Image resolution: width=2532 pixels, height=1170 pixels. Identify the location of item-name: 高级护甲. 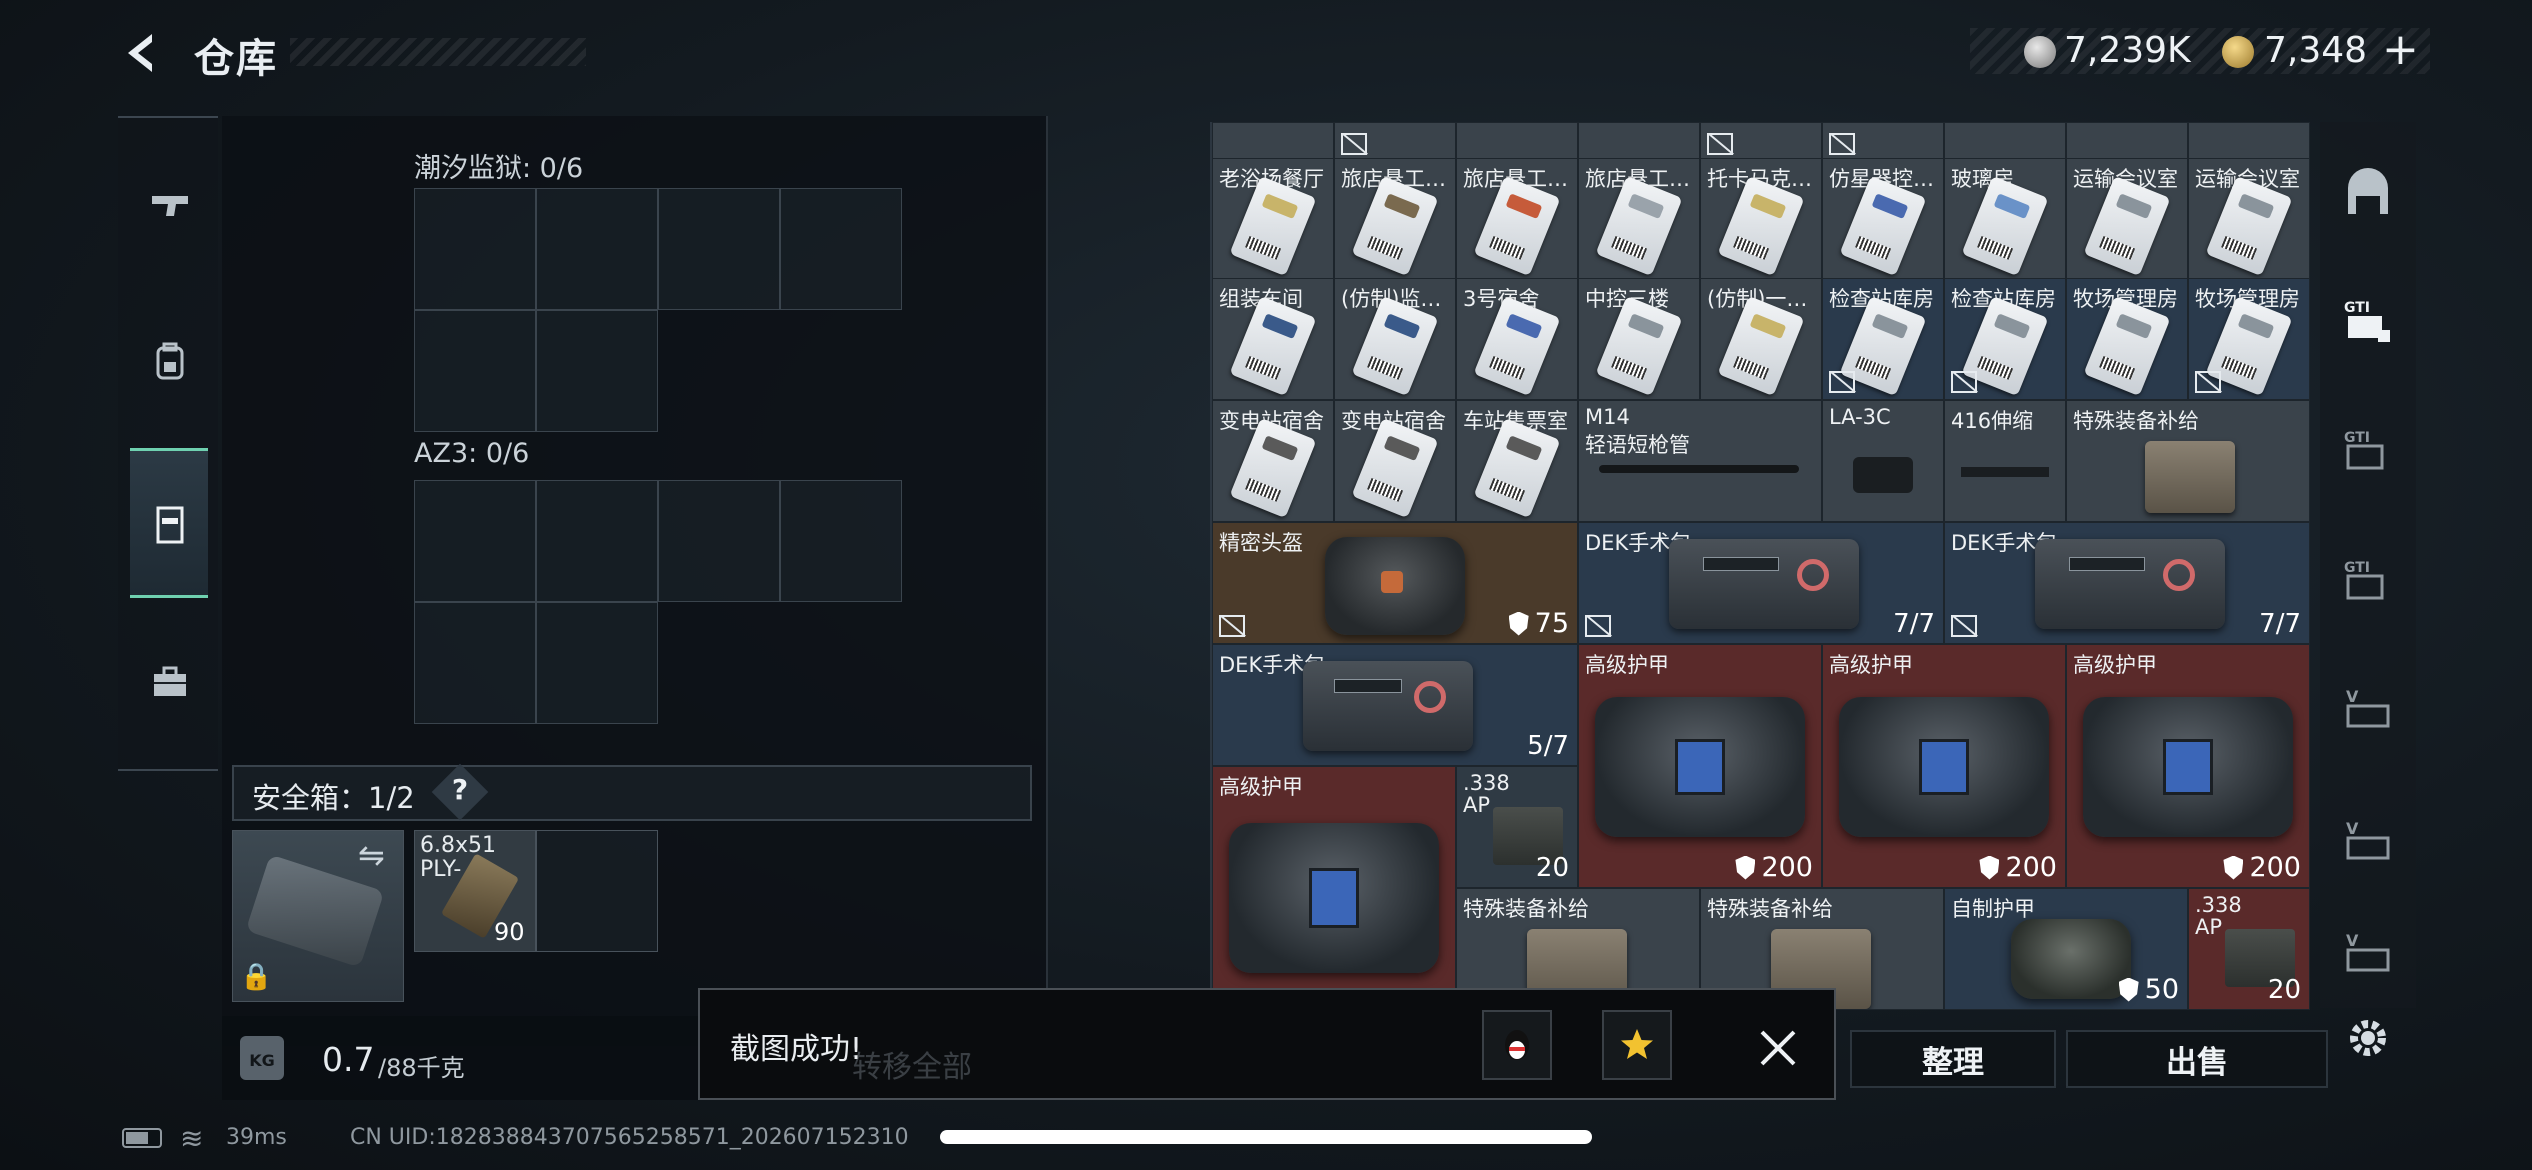
(2115, 665).